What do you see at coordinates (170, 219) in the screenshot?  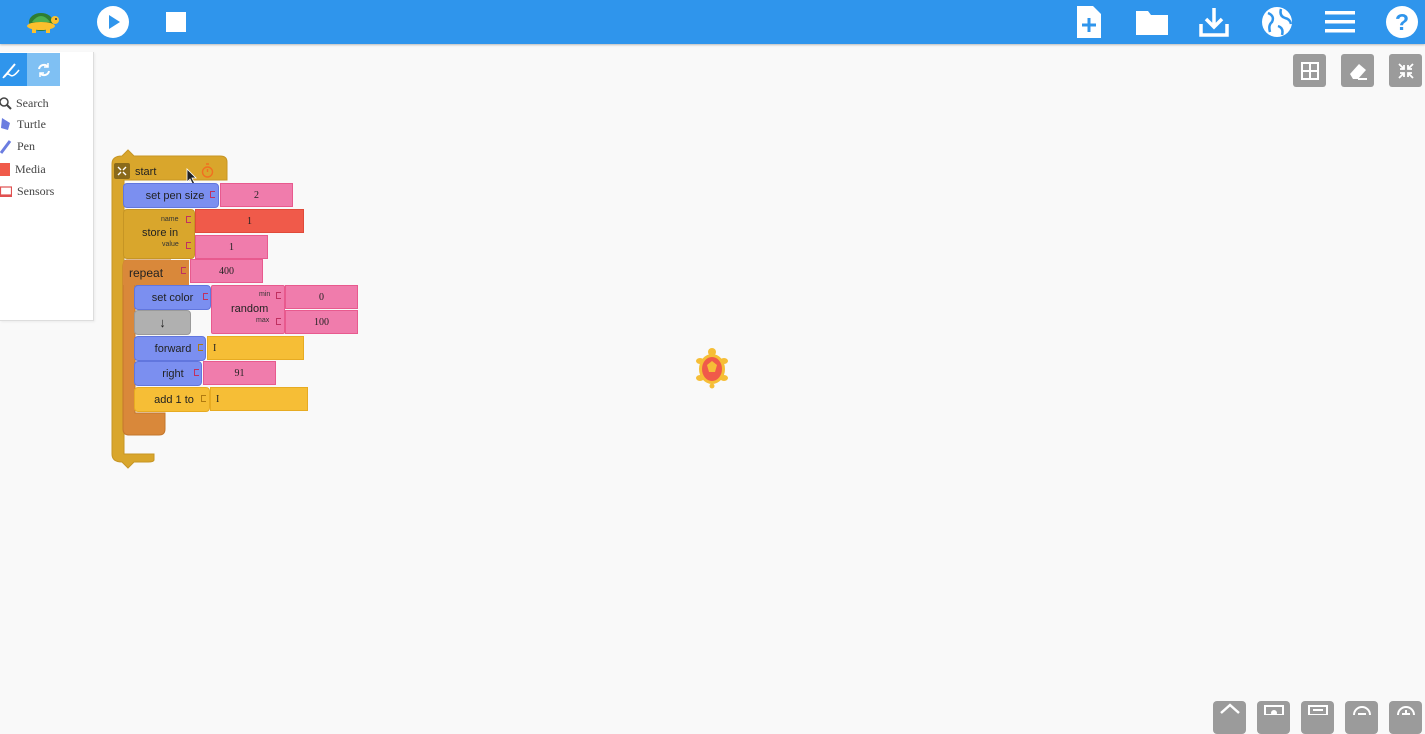 I see `store-in-name-label: name` at bounding box center [170, 219].